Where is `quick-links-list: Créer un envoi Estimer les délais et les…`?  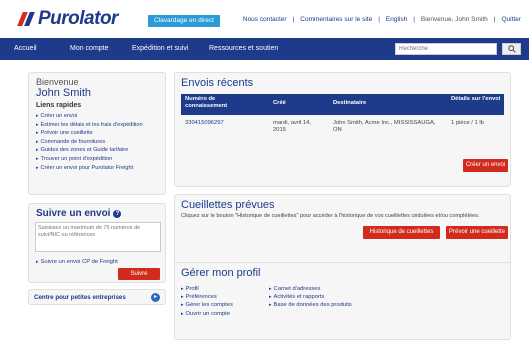 quick-links-list: Créer un envoi Estimer les délais et les… is located at coordinates (89, 142).